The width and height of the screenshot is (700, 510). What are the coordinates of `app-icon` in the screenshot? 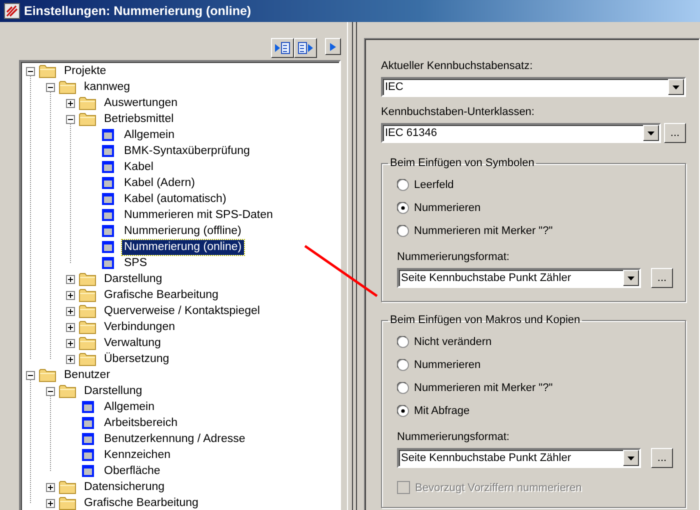 It's located at (12, 11).